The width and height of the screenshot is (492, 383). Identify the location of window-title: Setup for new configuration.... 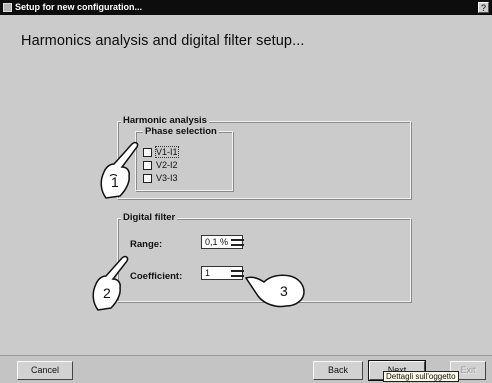
(78, 7).